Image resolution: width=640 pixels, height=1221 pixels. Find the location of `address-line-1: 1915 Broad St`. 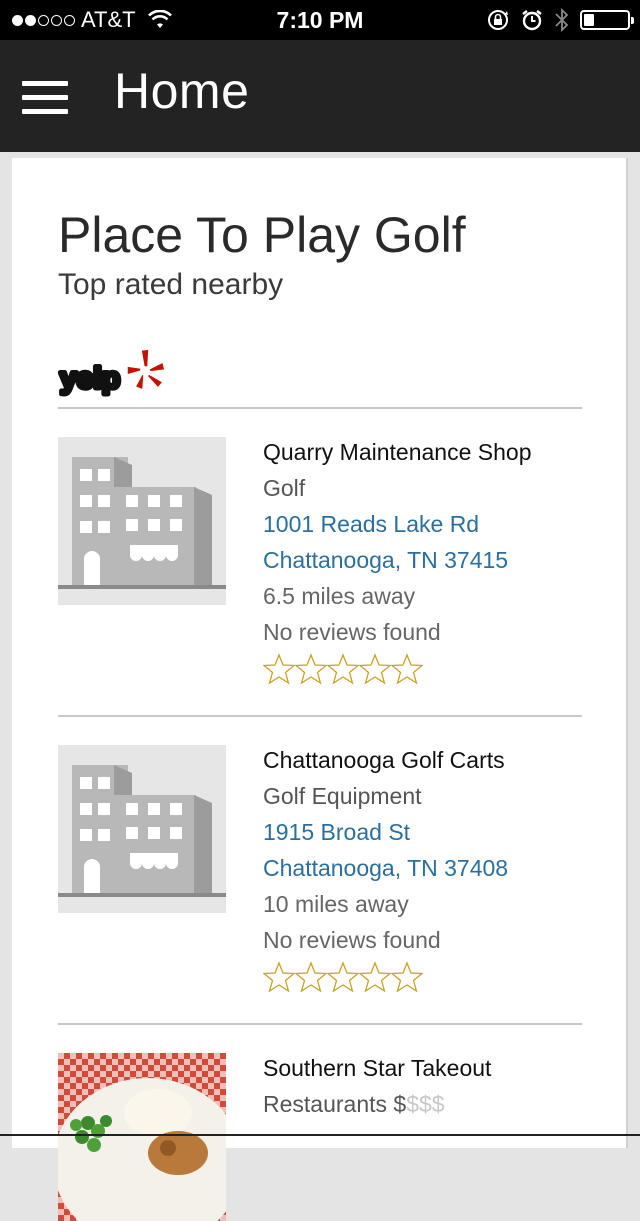

address-line-1: 1915 Broad St is located at coordinates (336, 832).